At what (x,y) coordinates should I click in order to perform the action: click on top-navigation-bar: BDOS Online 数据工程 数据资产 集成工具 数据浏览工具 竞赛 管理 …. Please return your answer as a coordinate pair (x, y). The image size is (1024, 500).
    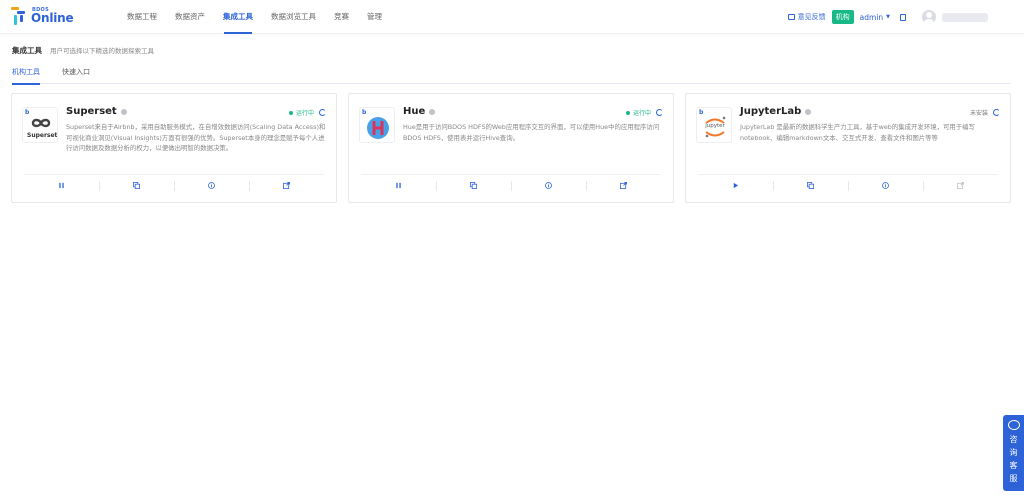
    Looking at the image, I should click on (512, 17).